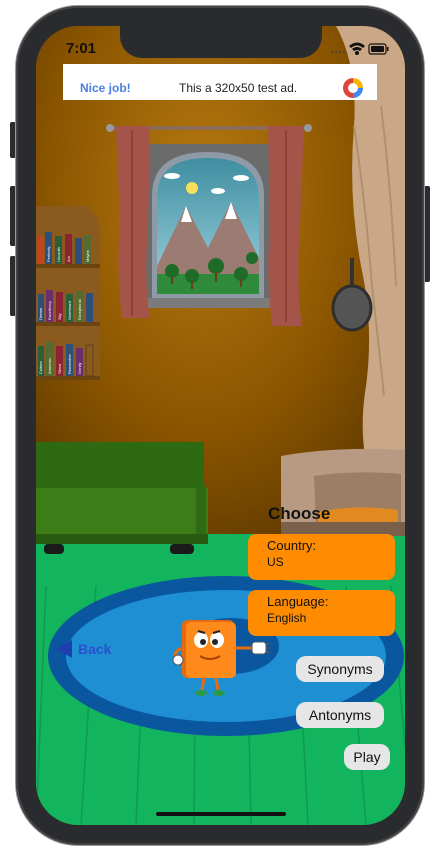 Image resolution: width=437 pixels, height=851 pixels. Describe the element at coordinates (321, 557) in the screenshot. I see `country-selector: Country: US` at that location.